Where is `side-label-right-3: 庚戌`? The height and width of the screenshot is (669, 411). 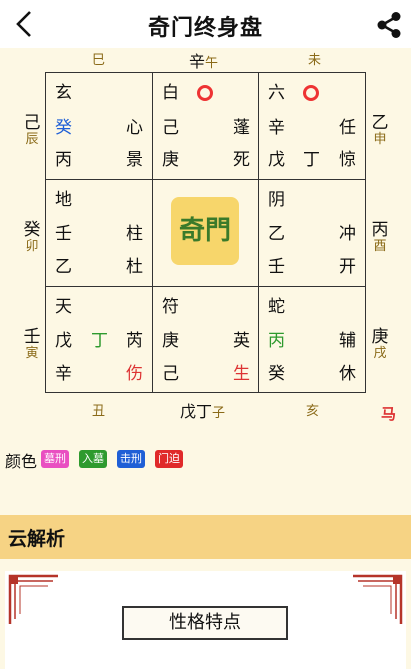
side-label-right-3: 庚戌 is located at coordinates (380, 345).